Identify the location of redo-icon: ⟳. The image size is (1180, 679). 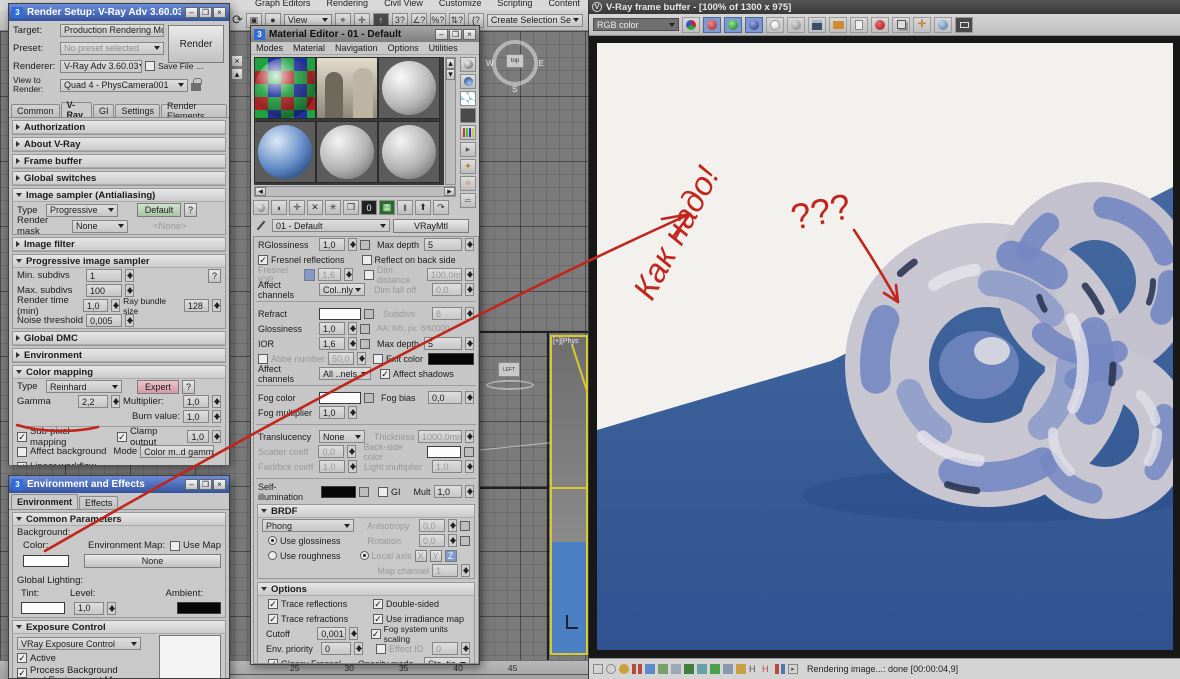
(237, 20).